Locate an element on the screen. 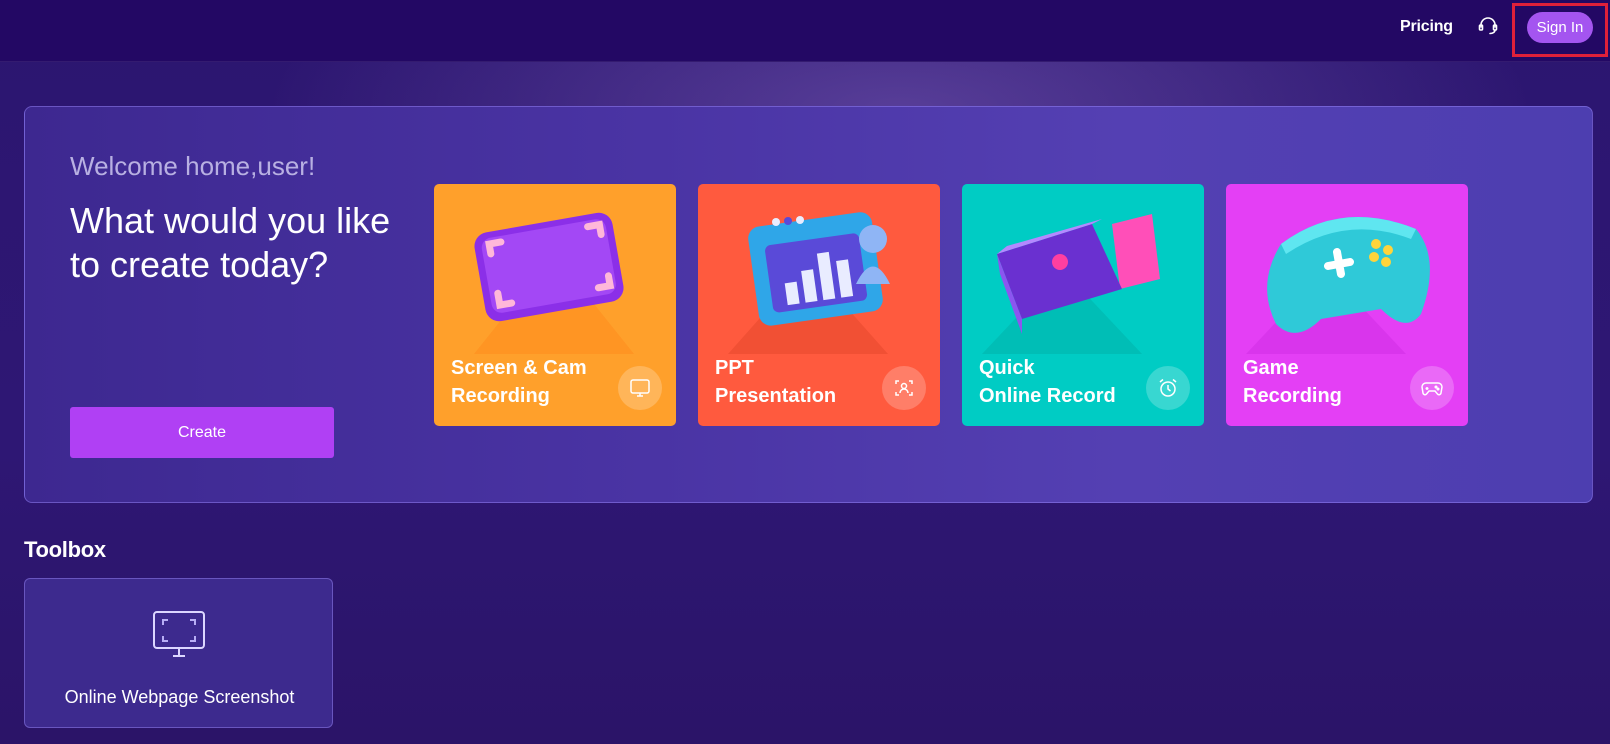 The image size is (1610, 744). pricing-link: Pricing is located at coordinates (1426, 27).